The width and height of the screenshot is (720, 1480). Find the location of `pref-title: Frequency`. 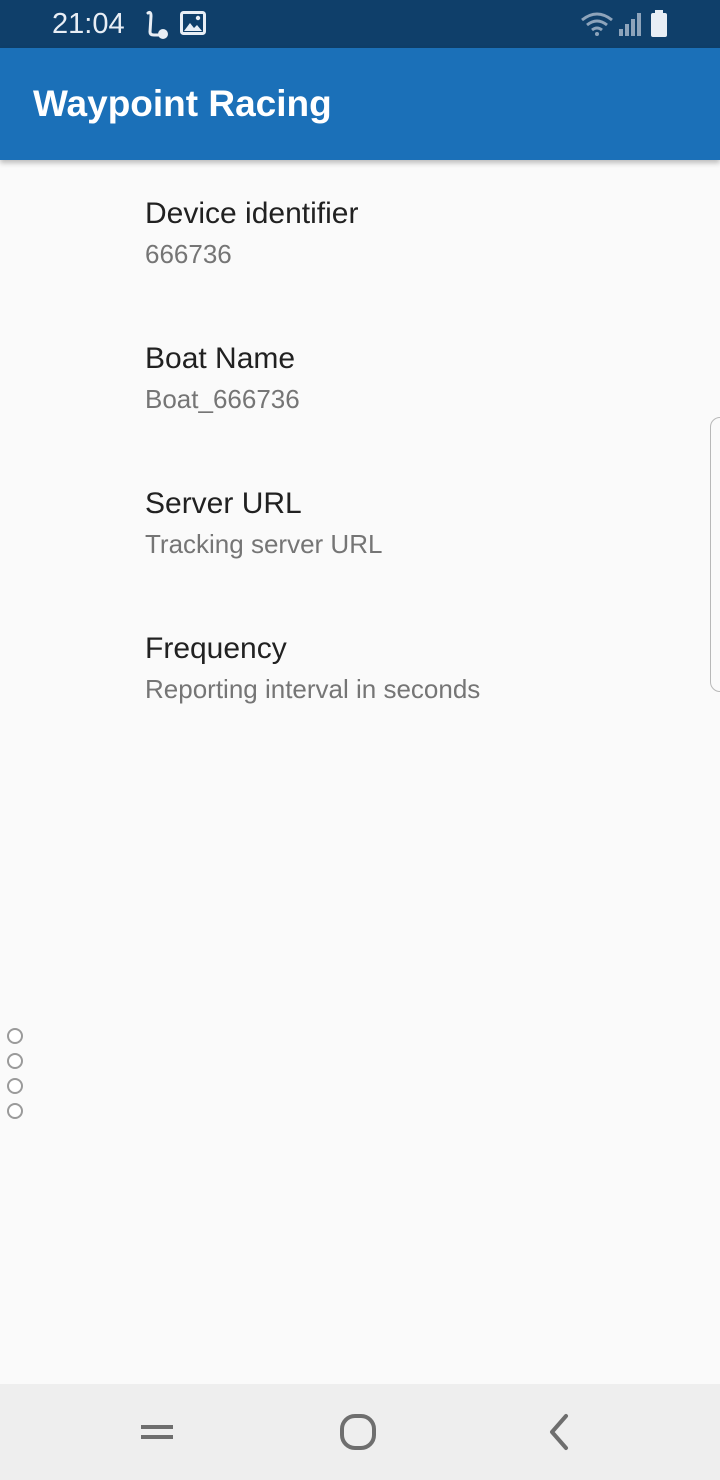

pref-title: Frequency is located at coordinates (216, 648).